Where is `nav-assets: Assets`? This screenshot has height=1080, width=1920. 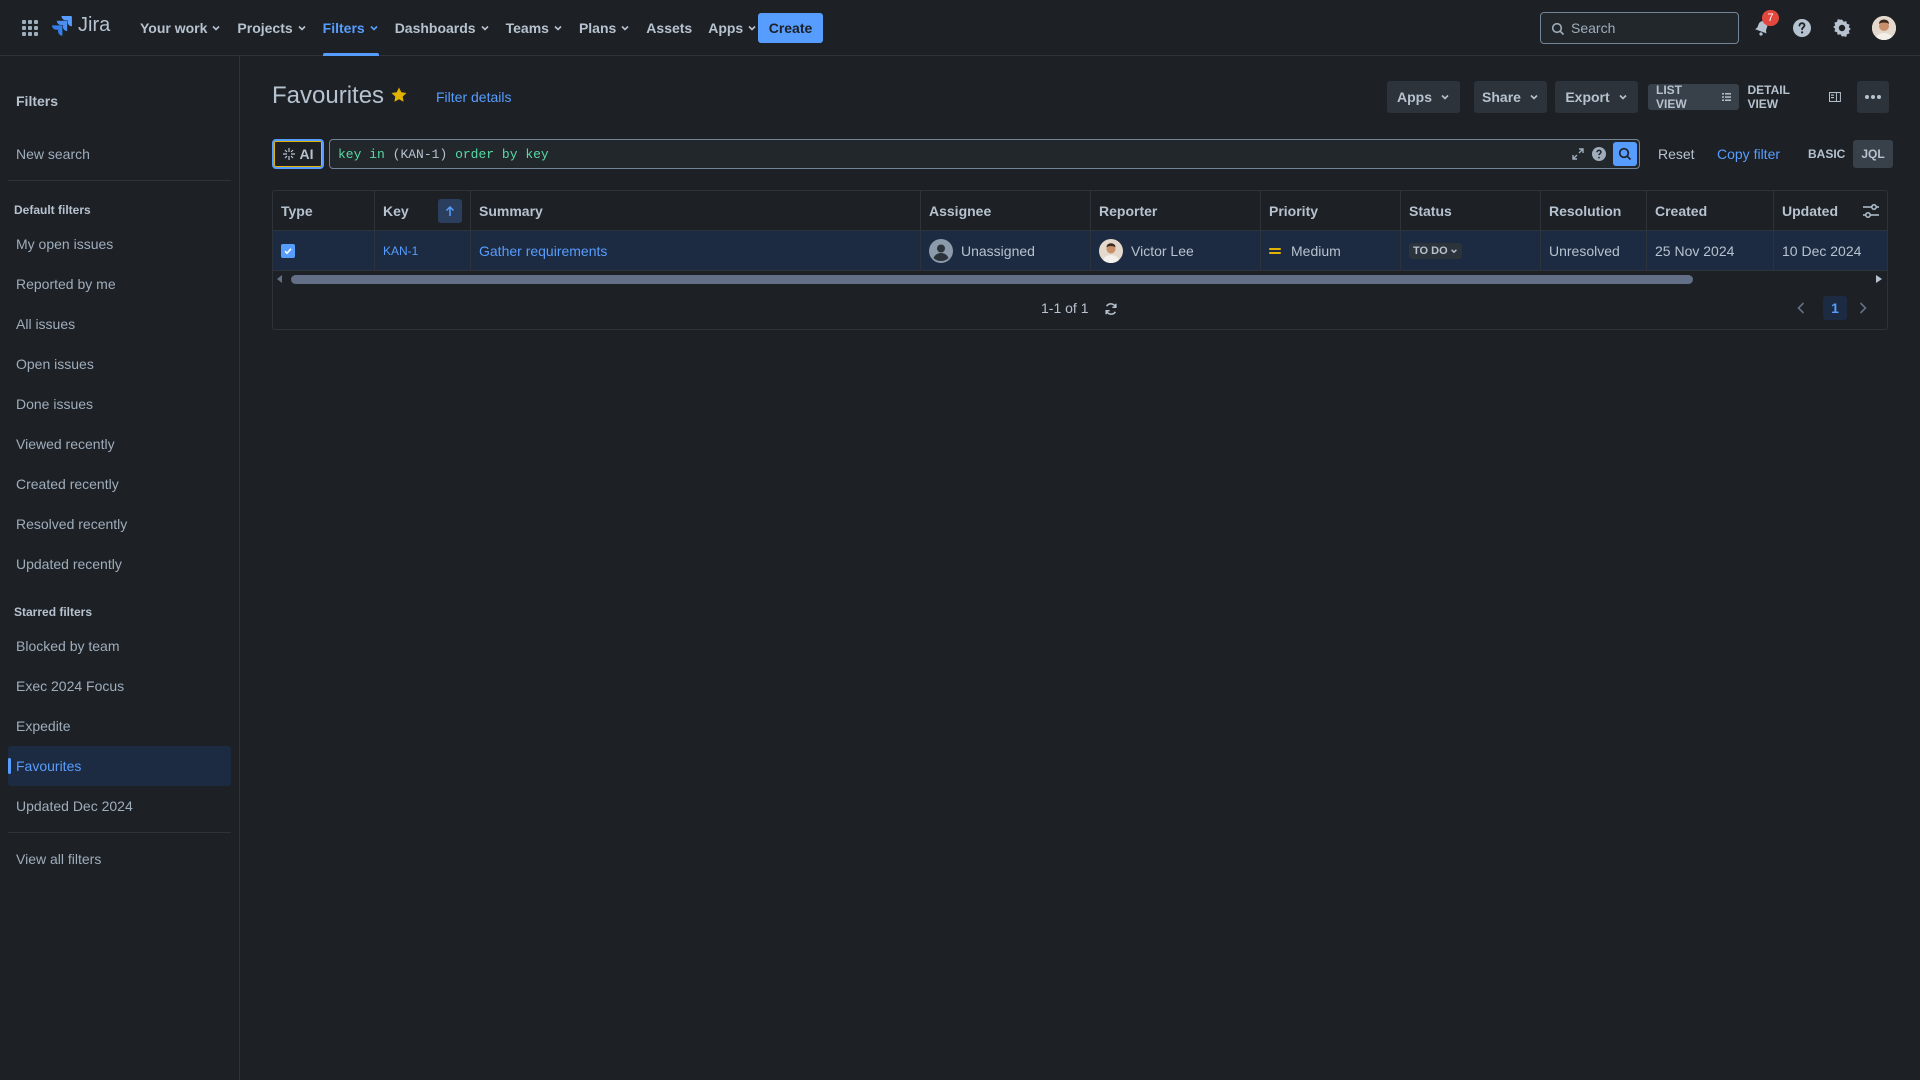
nav-assets: Assets is located at coordinates (669, 28).